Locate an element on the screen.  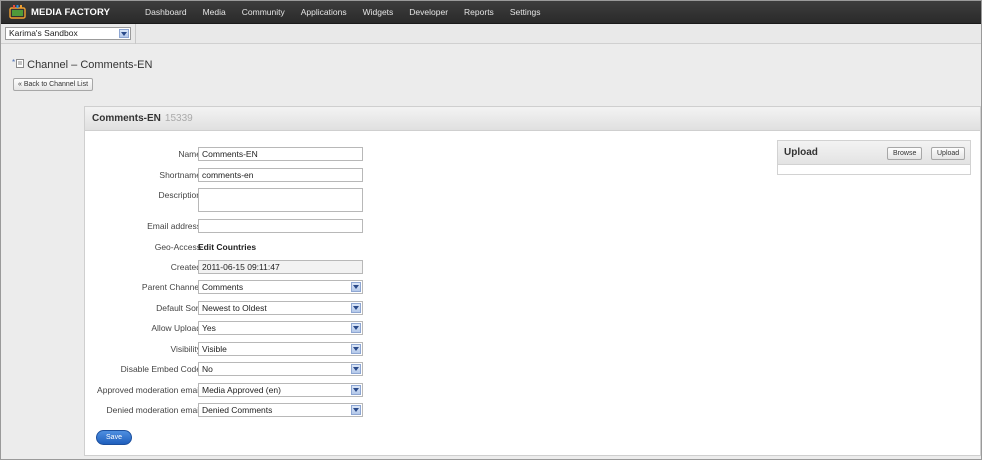
form-row-shortname: Shortname comments-en is located at coordinates (230, 175).